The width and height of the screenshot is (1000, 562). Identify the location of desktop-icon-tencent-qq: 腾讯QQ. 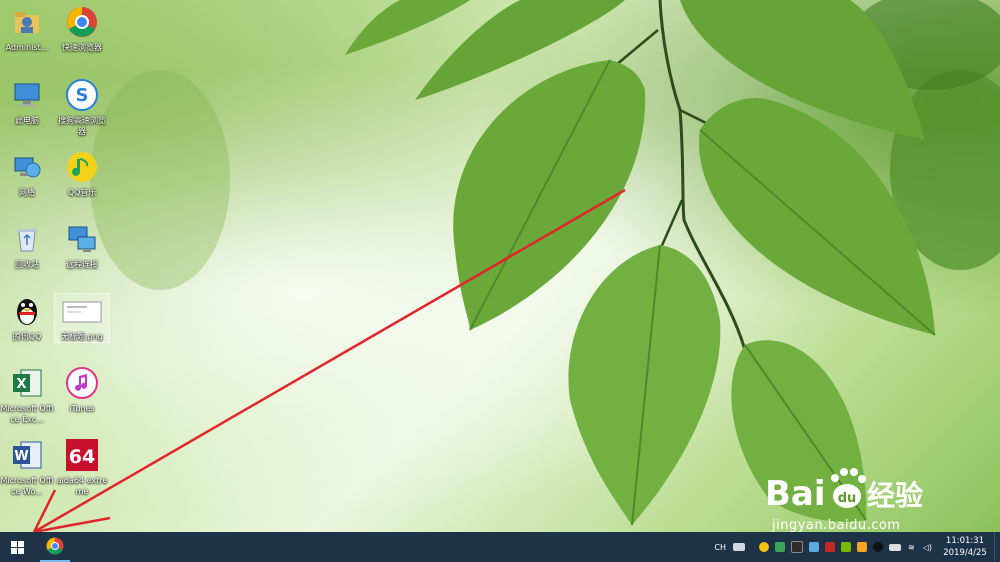
(27, 318).